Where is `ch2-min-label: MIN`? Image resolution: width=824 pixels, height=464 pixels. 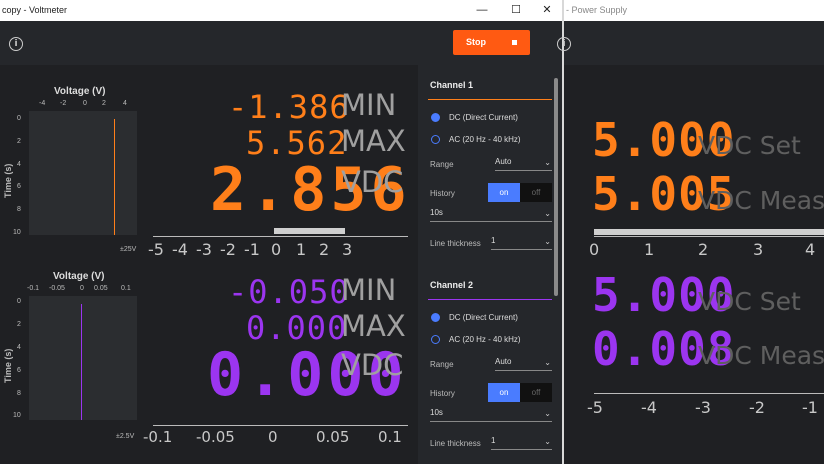 ch2-min-label: MIN is located at coordinates (369, 290).